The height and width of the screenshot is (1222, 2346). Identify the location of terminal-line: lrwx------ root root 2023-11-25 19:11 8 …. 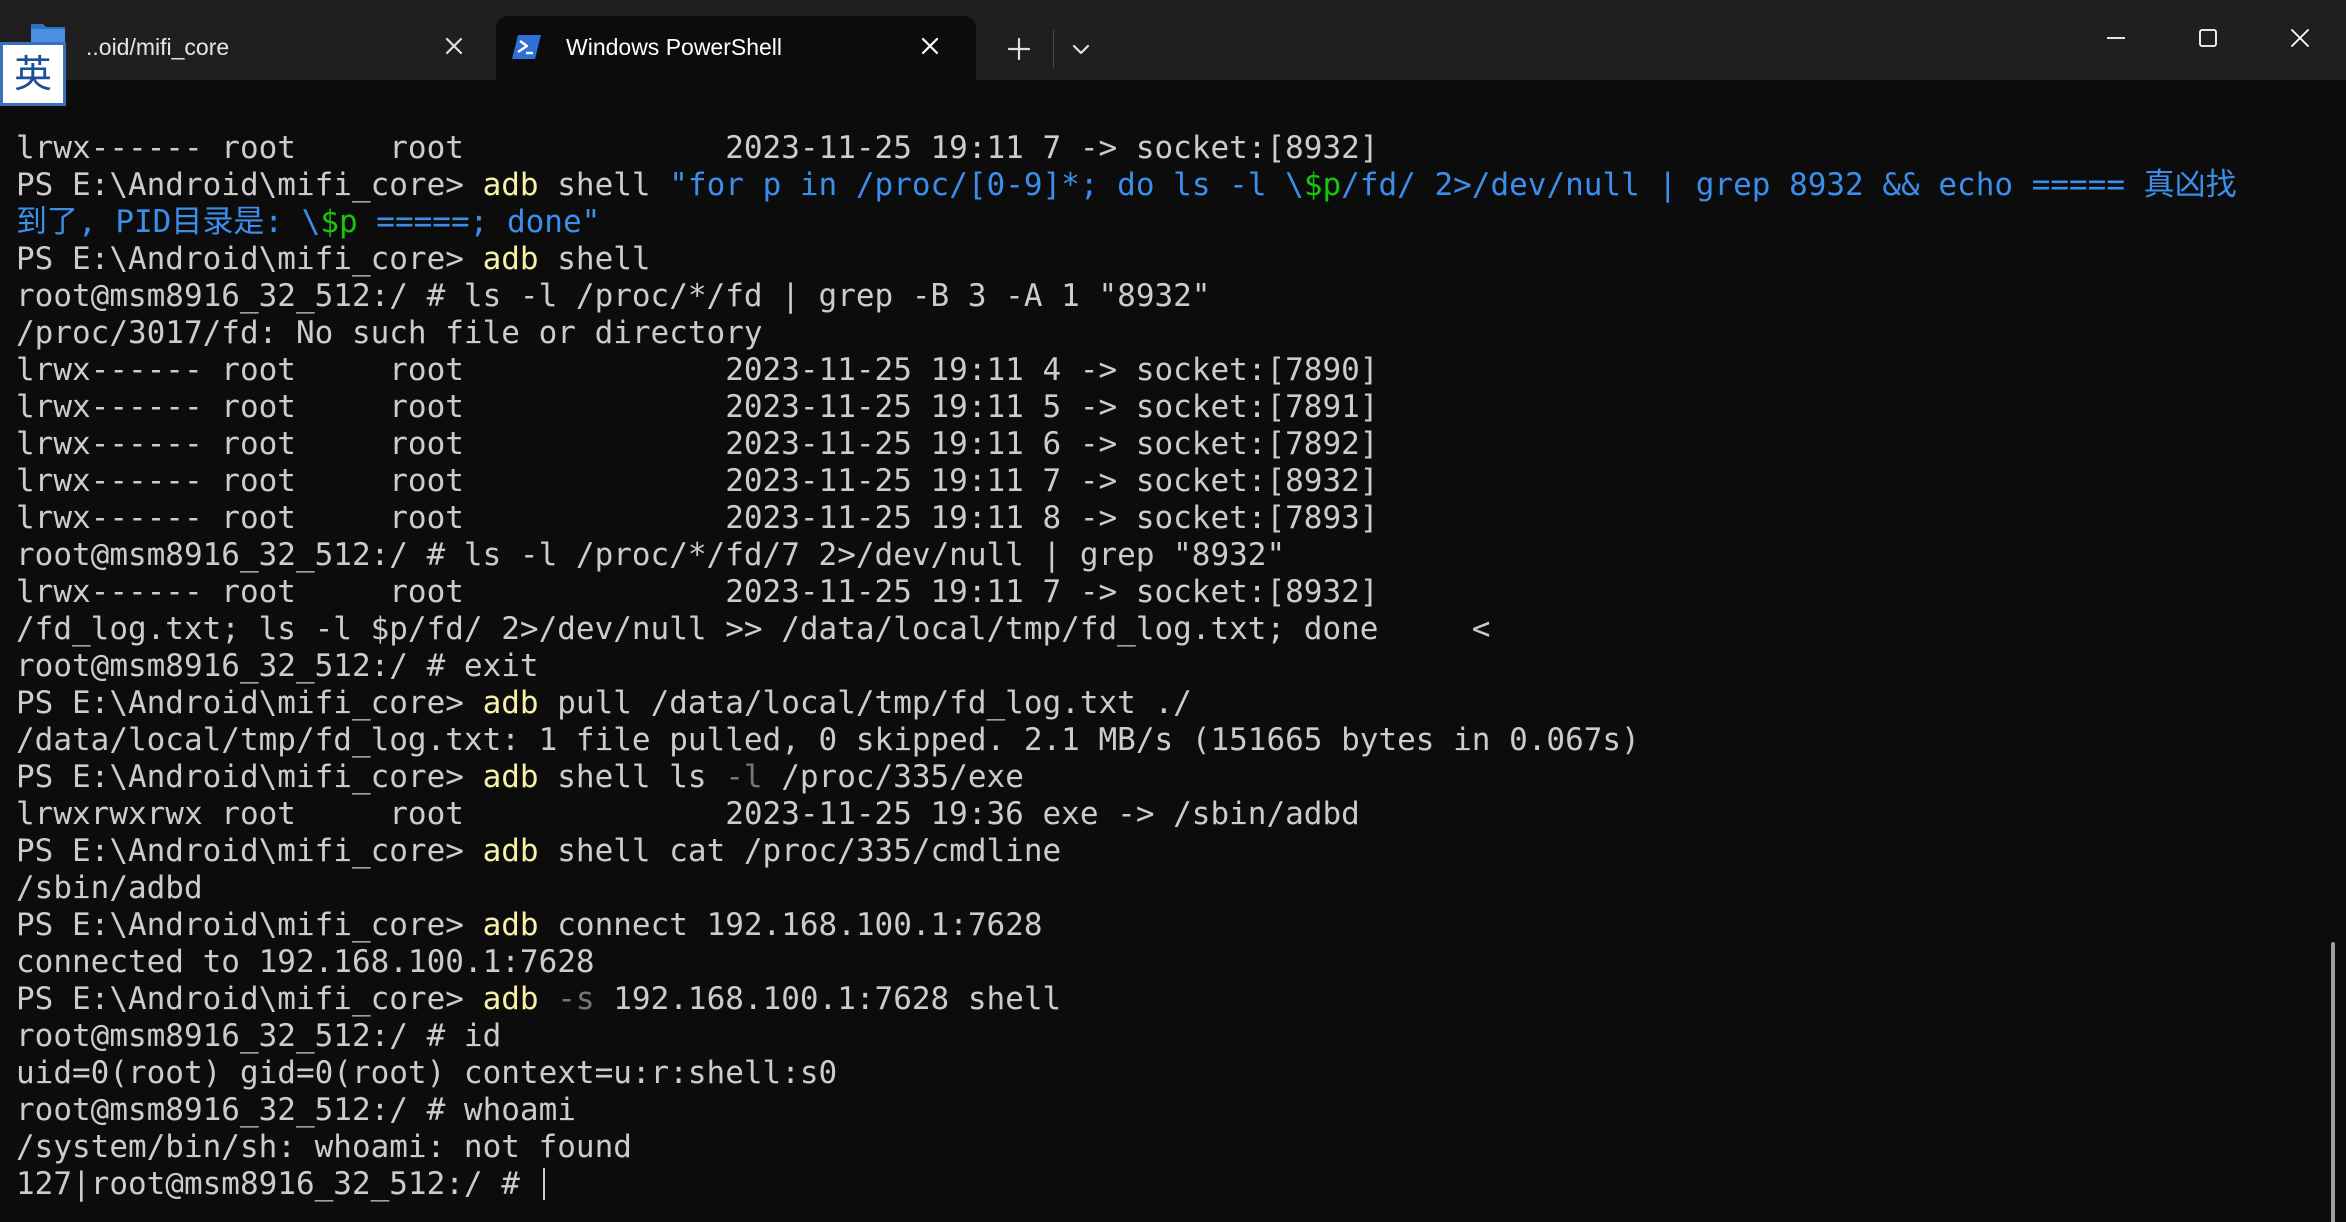
(1126, 518).